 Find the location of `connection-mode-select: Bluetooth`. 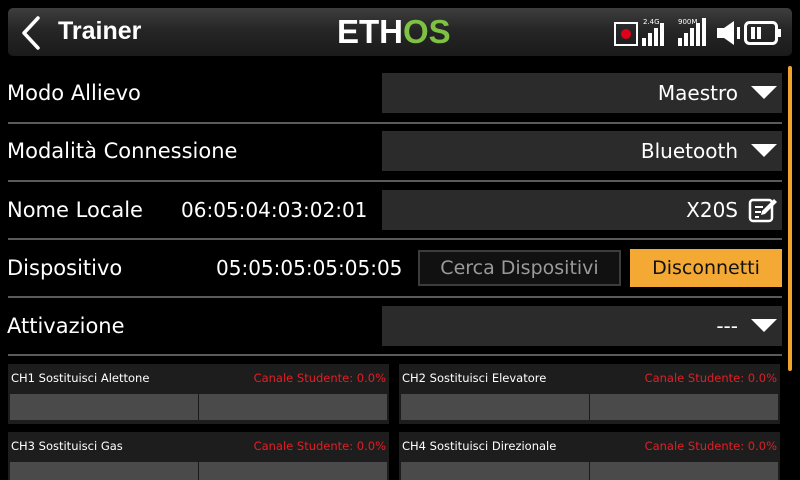

connection-mode-select: Bluetooth is located at coordinates (582, 151).